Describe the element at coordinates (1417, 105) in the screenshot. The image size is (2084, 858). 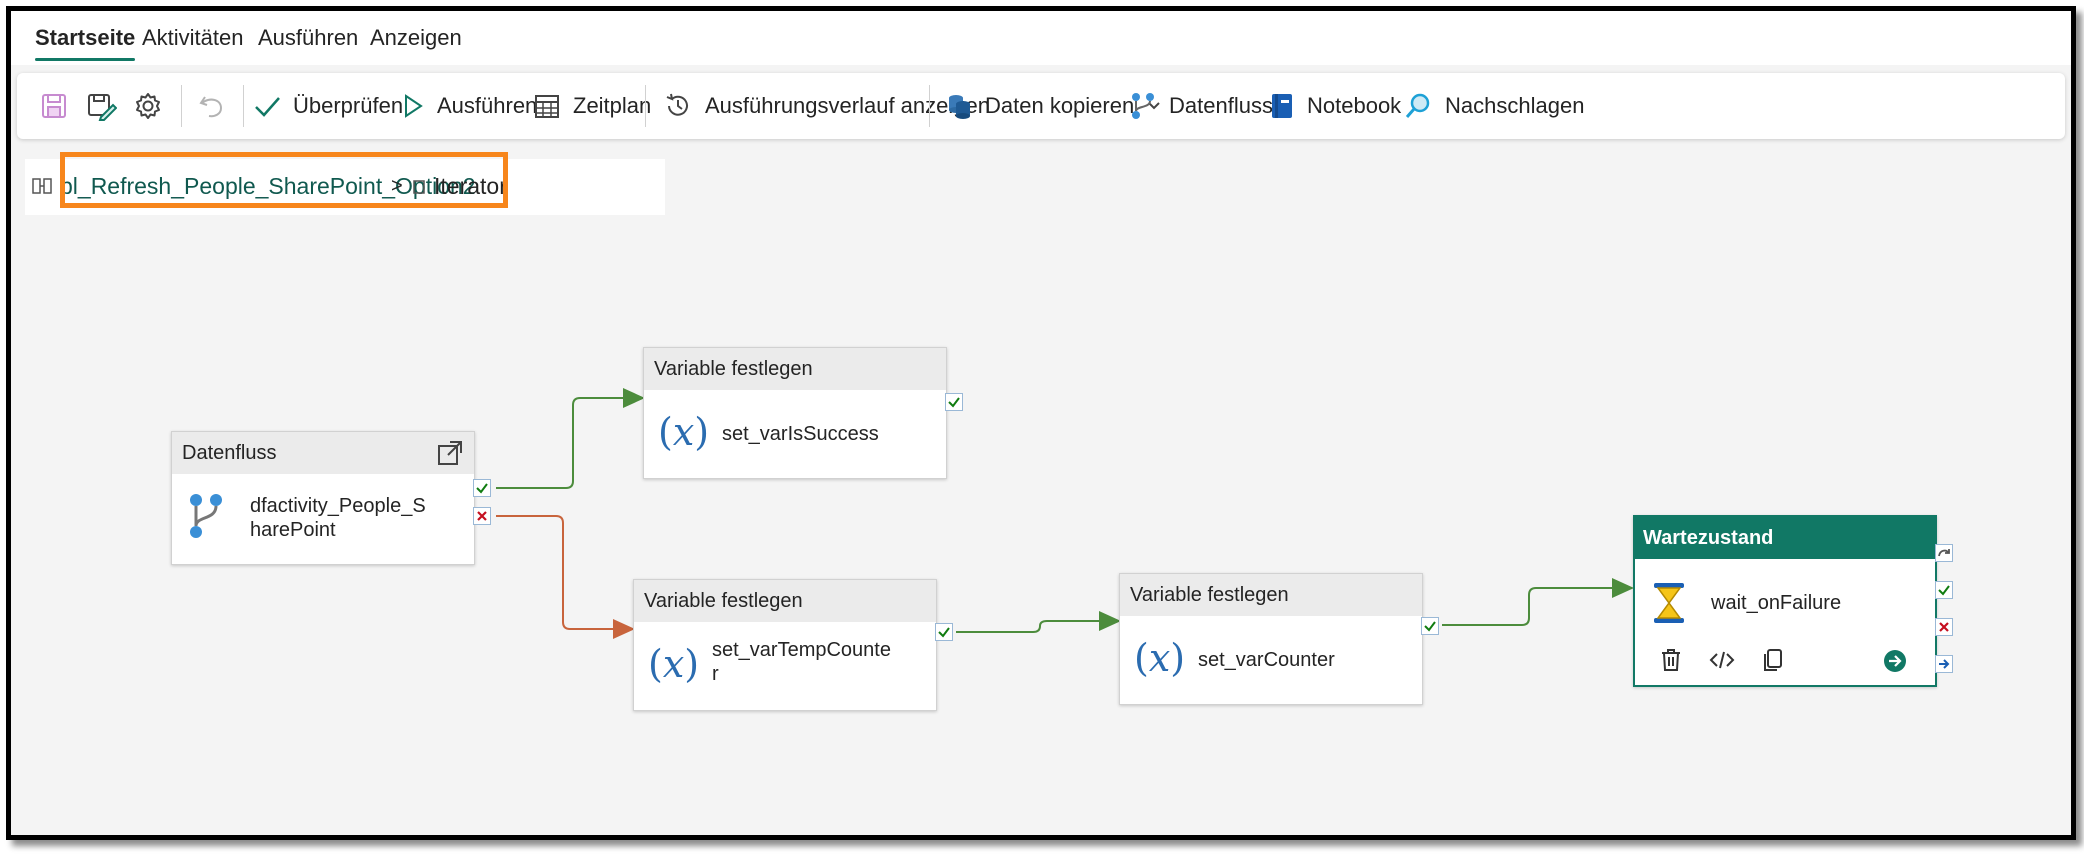
I see `magnifier-icon` at that location.